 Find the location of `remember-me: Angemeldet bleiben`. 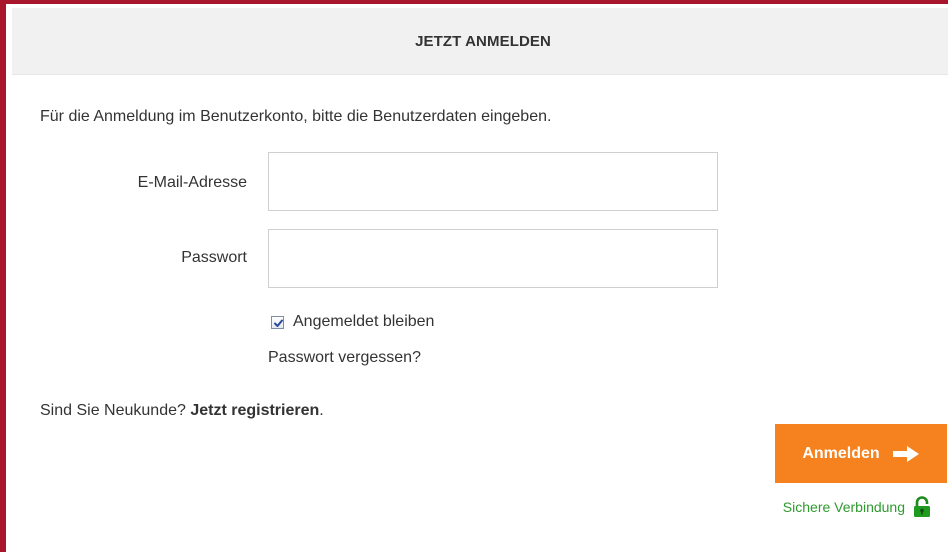

remember-me: Angemeldet bleiben is located at coordinates (352, 322).